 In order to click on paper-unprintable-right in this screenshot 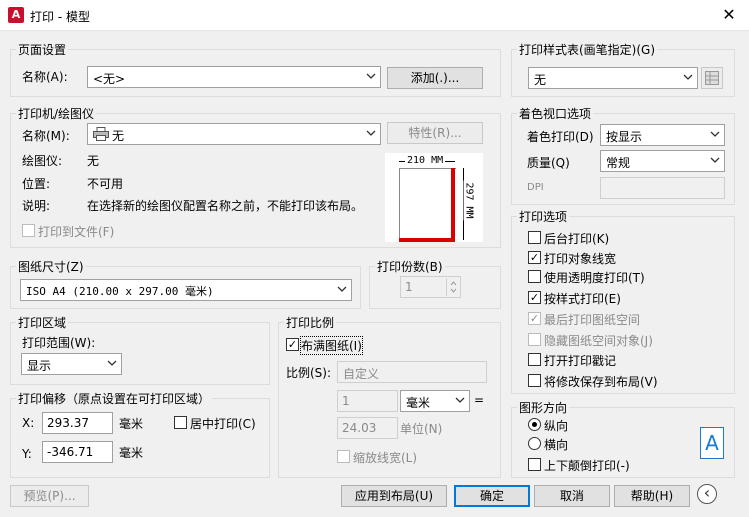, I will do `click(453, 205)`.